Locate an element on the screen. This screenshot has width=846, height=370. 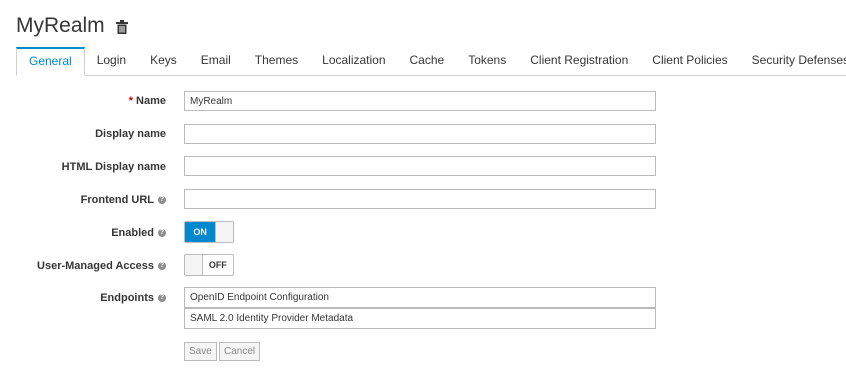
endpoints-label: Endpoints ? is located at coordinates (133, 298).